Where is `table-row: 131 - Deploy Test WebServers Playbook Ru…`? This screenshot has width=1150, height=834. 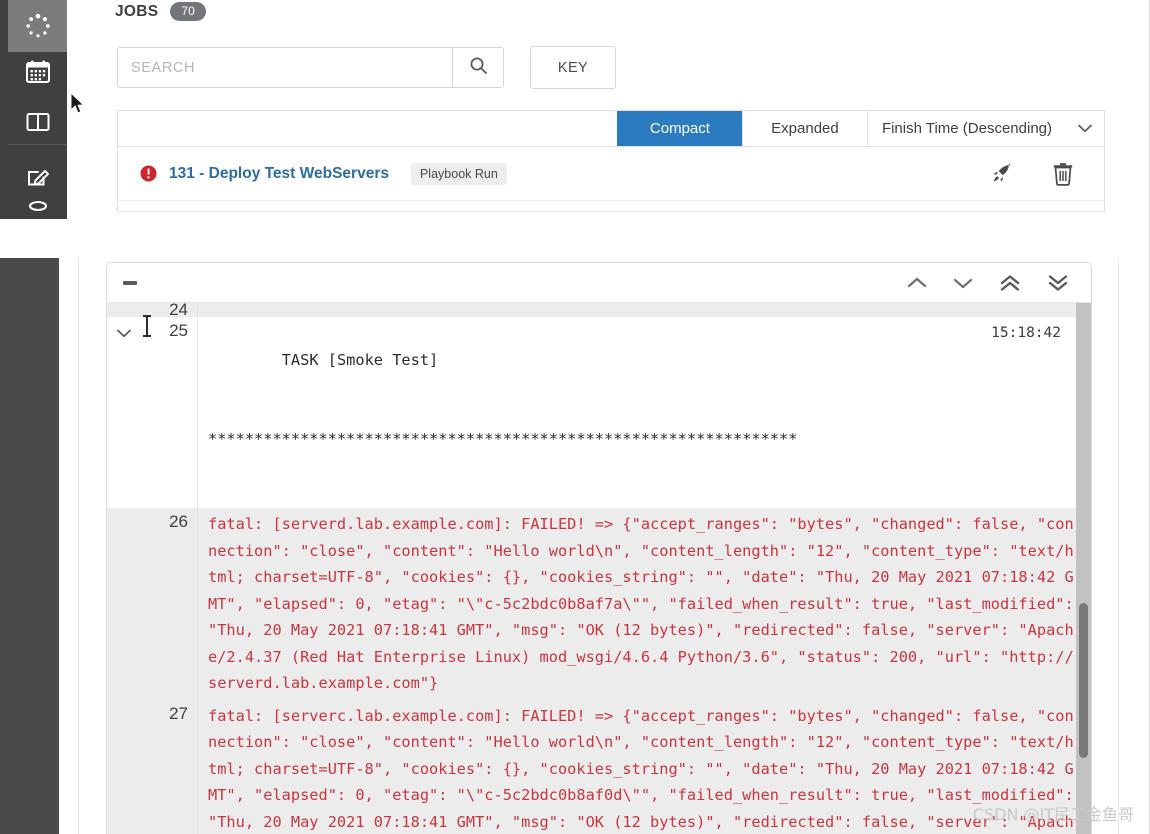 table-row: 131 - Deploy Test WebServers Playbook Ru… is located at coordinates (611, 174).